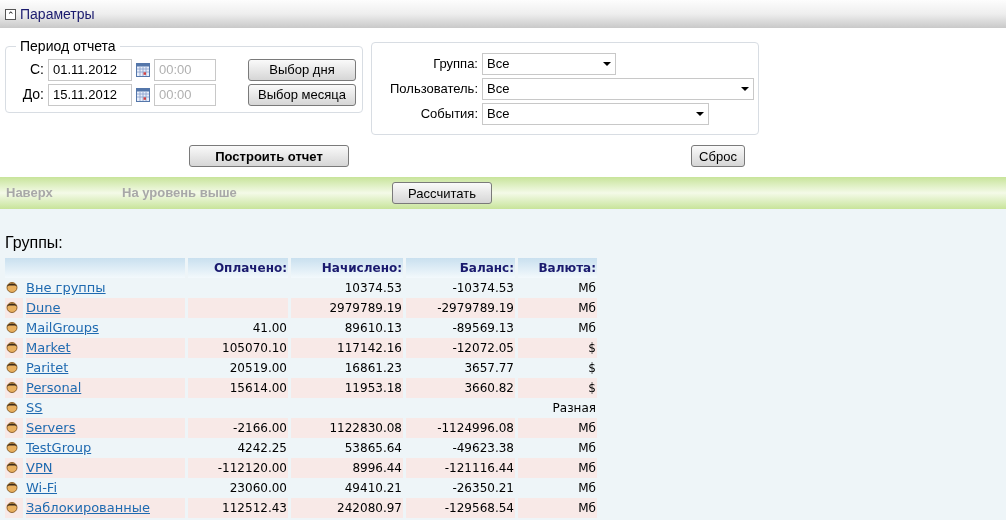 The image size is (1006, 520). What do you see at coordinates (269, 328) in the screenshot?
I see `table-cell: 41.00` at bounding box center [269, 328].